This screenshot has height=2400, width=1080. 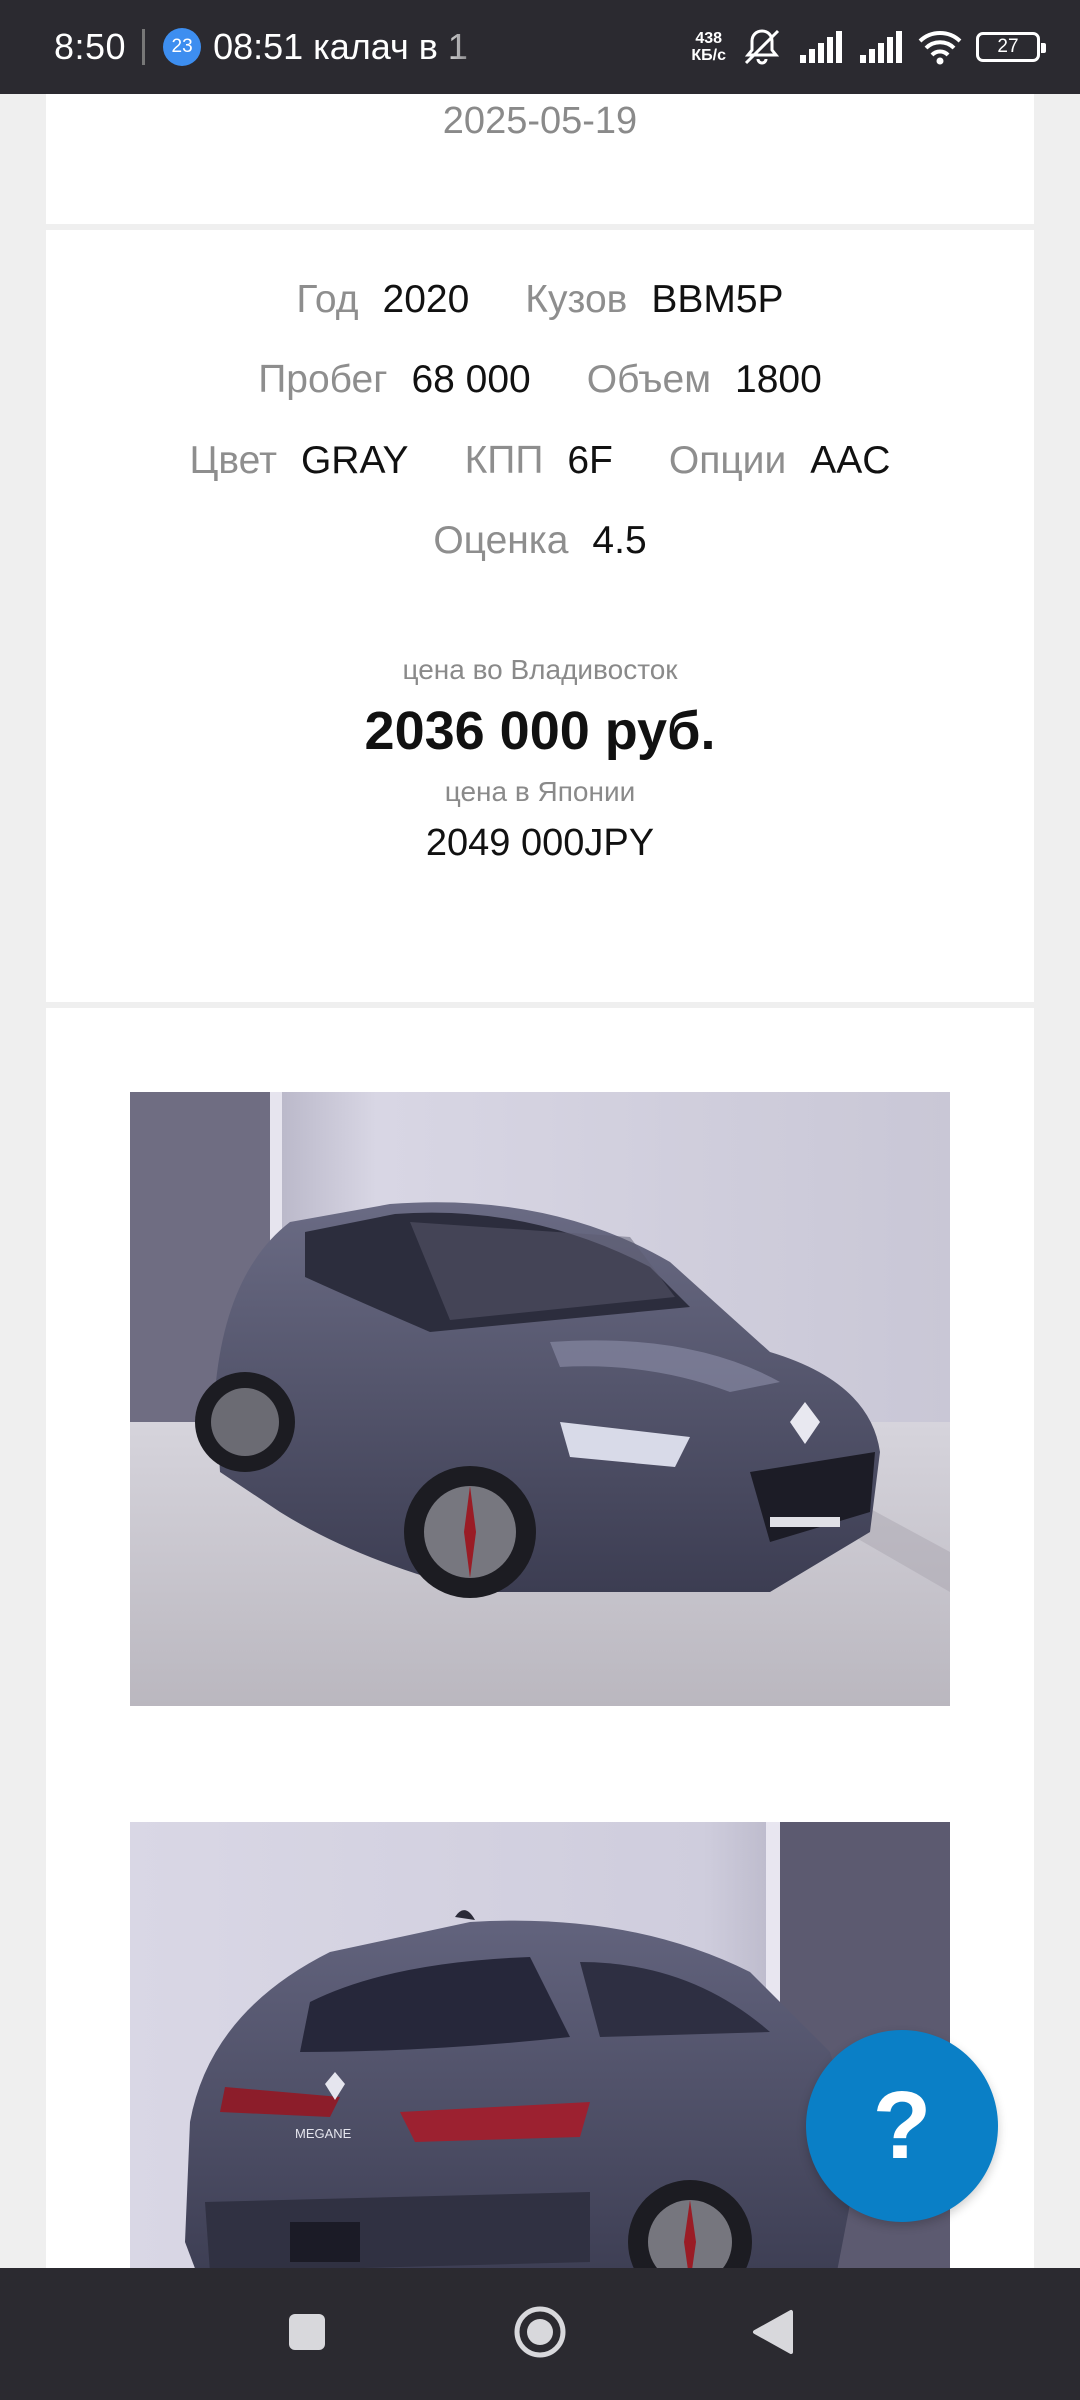 What do you see at coordinates (540, 2045) in the screenshot?
I see `car-photo-rear: MEGANE` at bounding box center [540, 2045].